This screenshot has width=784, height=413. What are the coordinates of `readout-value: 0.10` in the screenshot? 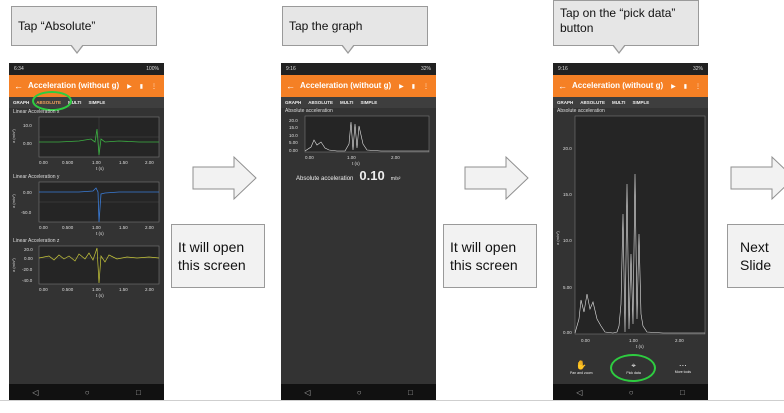 It's located at (372, 175).